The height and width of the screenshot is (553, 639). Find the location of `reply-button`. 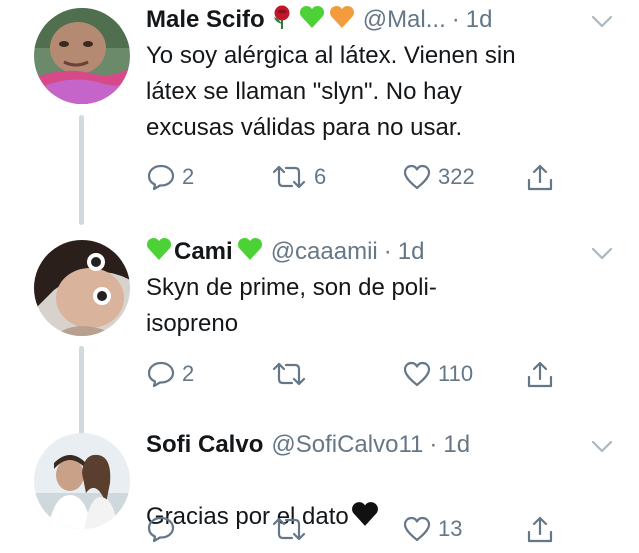

reply-button is located at coordinates (164, 529).